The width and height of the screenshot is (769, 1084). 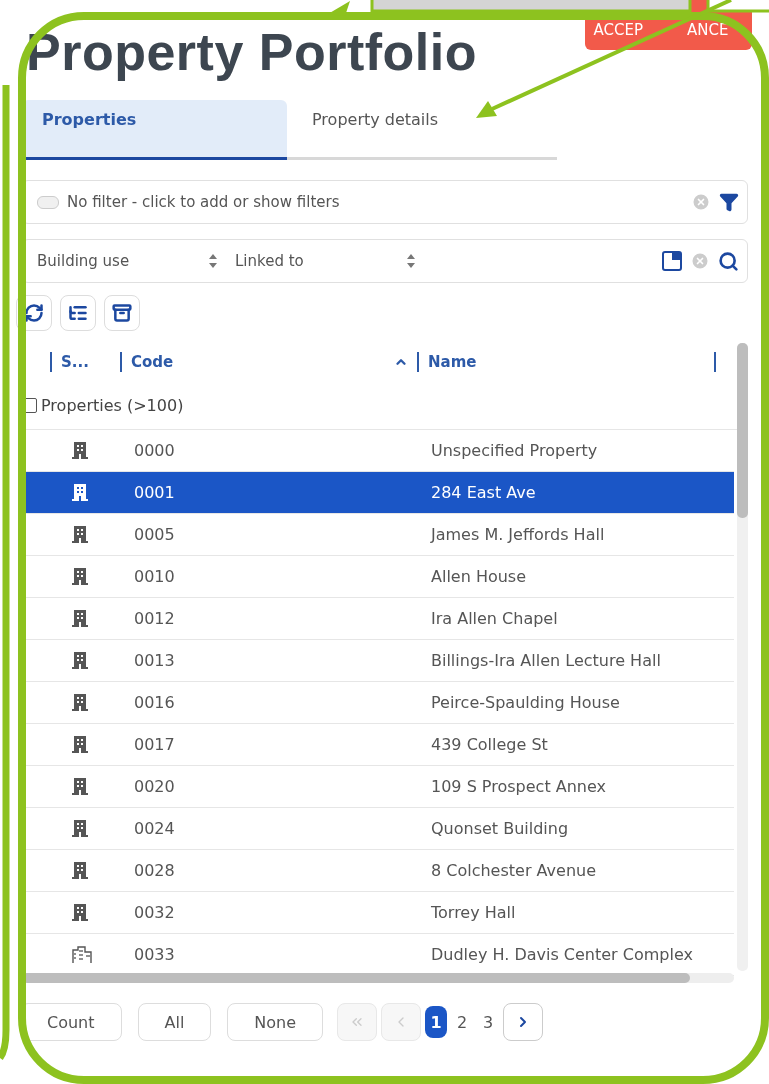 What do you see at coordinates (155, 702) in the screenshot?
I see `code-cell-text: 0016` at bounding box center [155, 702].